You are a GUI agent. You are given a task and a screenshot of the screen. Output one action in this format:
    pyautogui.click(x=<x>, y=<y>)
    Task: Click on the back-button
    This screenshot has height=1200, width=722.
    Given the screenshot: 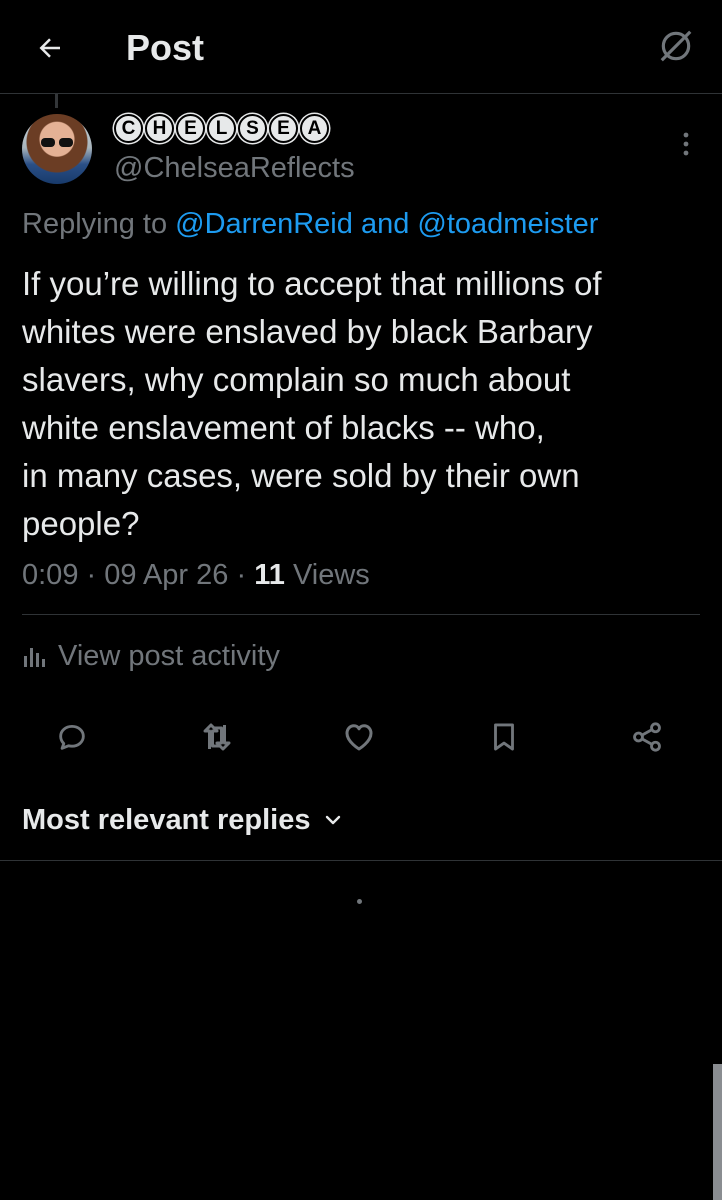 What is the action you would take?
    pyautogui.click(x=50, y=48)
    